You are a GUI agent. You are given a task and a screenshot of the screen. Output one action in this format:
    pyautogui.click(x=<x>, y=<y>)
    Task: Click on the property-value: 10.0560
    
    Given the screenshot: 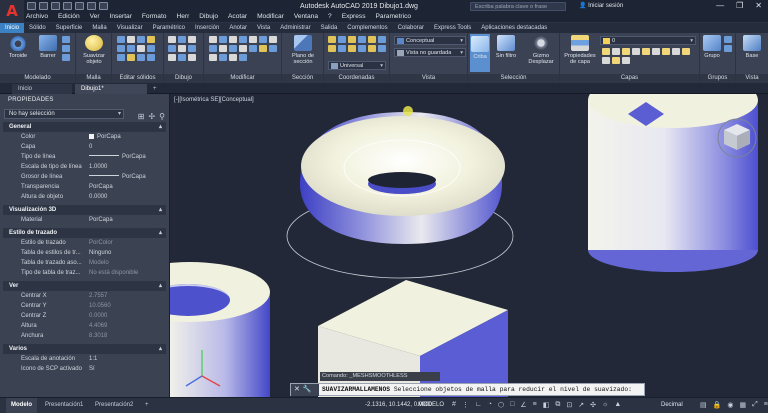 What is the action you would take?
    pyautogui.click(x=128, y=306)
    